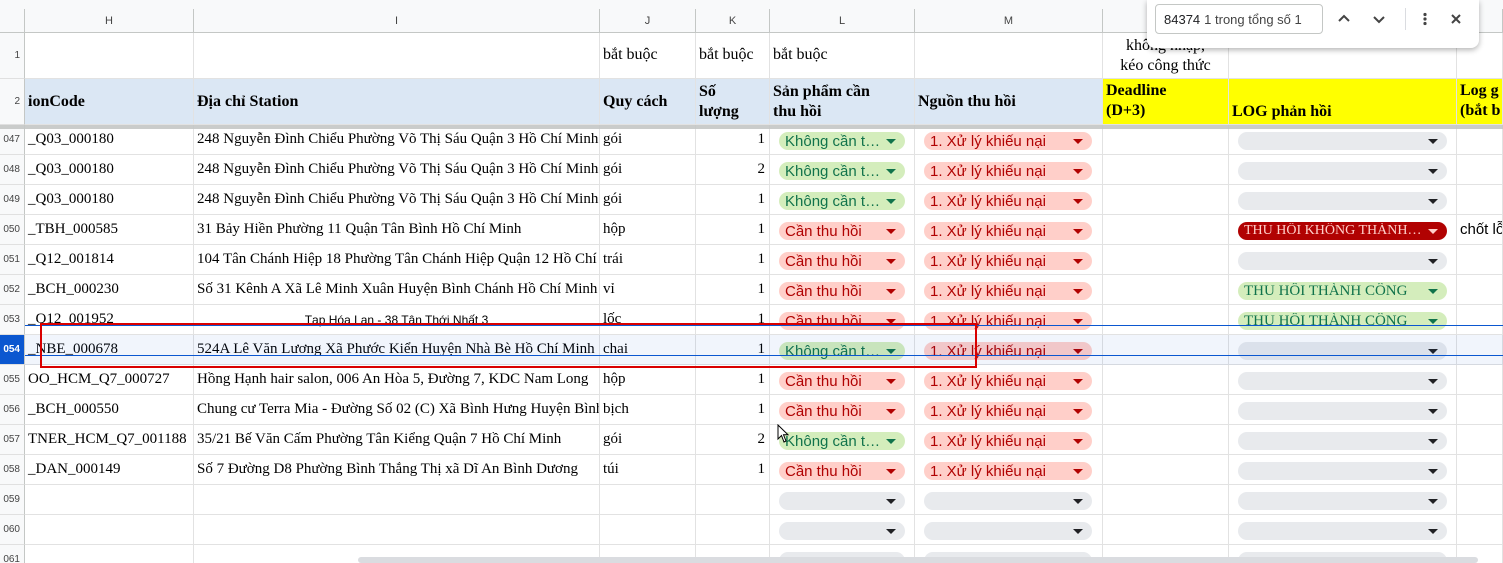 This screenshot has height=563, width=1503. I want to click on row-number: 1, so click(12, 56).